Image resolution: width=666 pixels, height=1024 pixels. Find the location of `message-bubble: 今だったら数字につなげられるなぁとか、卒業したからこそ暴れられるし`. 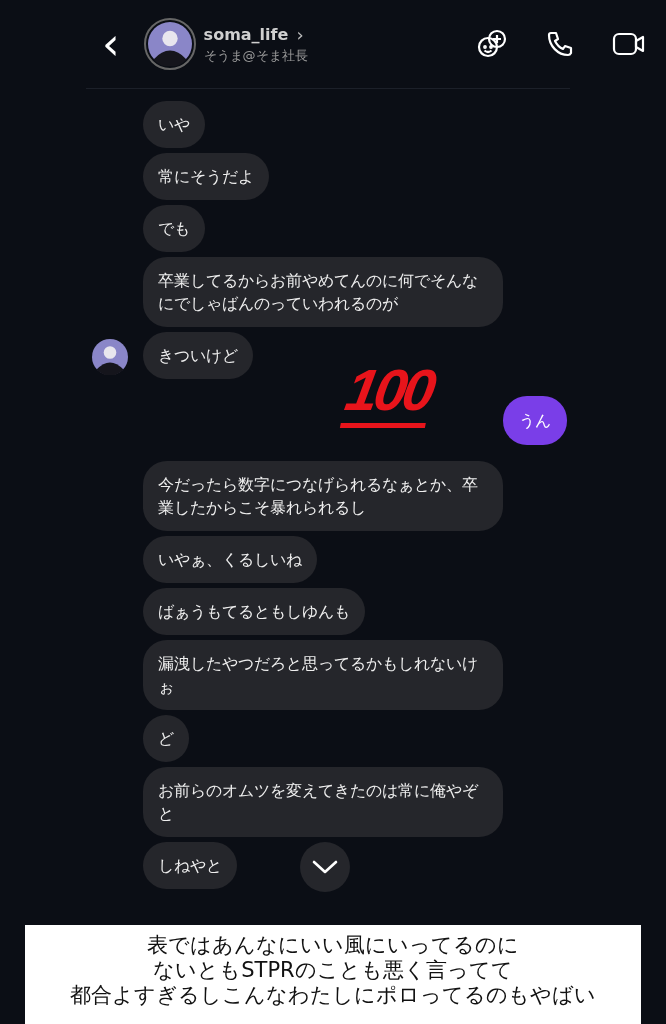

message-bubble: 今だったら数字につなげられるなぁとか、卒業したからこそ暴れられるし is located at coordinates (323, 496).